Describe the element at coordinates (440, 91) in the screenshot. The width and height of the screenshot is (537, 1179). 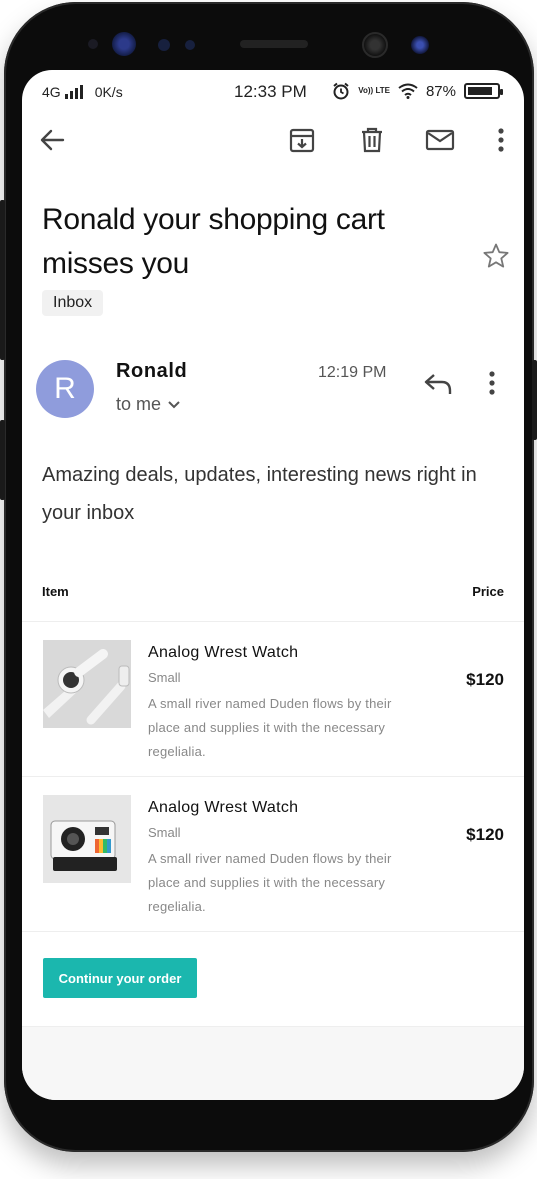
I see `battery-percent: 87%` at that location.